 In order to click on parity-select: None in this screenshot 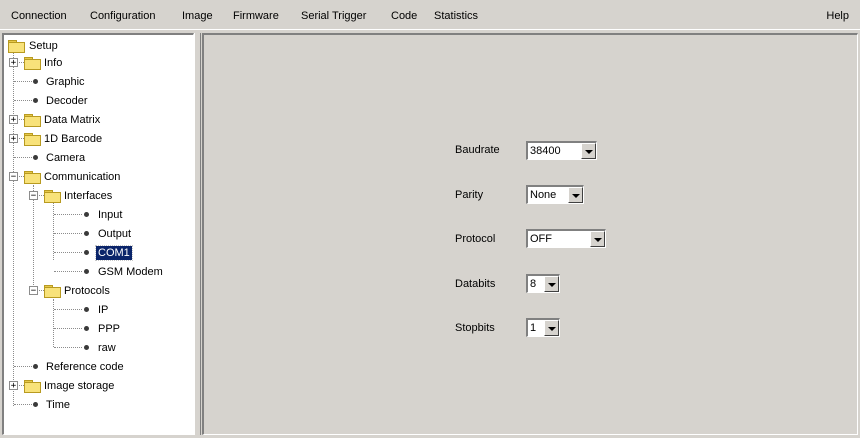, I will do `click(555, 194)`.